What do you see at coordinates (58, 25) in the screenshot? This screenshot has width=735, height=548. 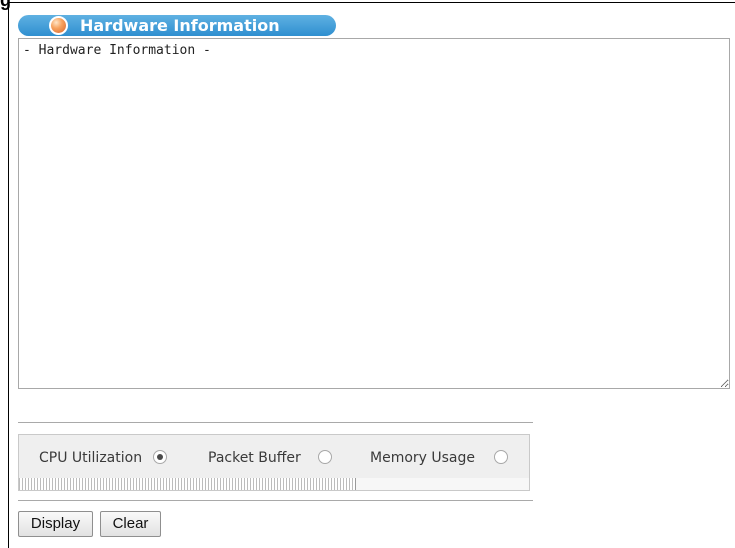 I see `orange-ball-icon` at bounding box center [58, 25].